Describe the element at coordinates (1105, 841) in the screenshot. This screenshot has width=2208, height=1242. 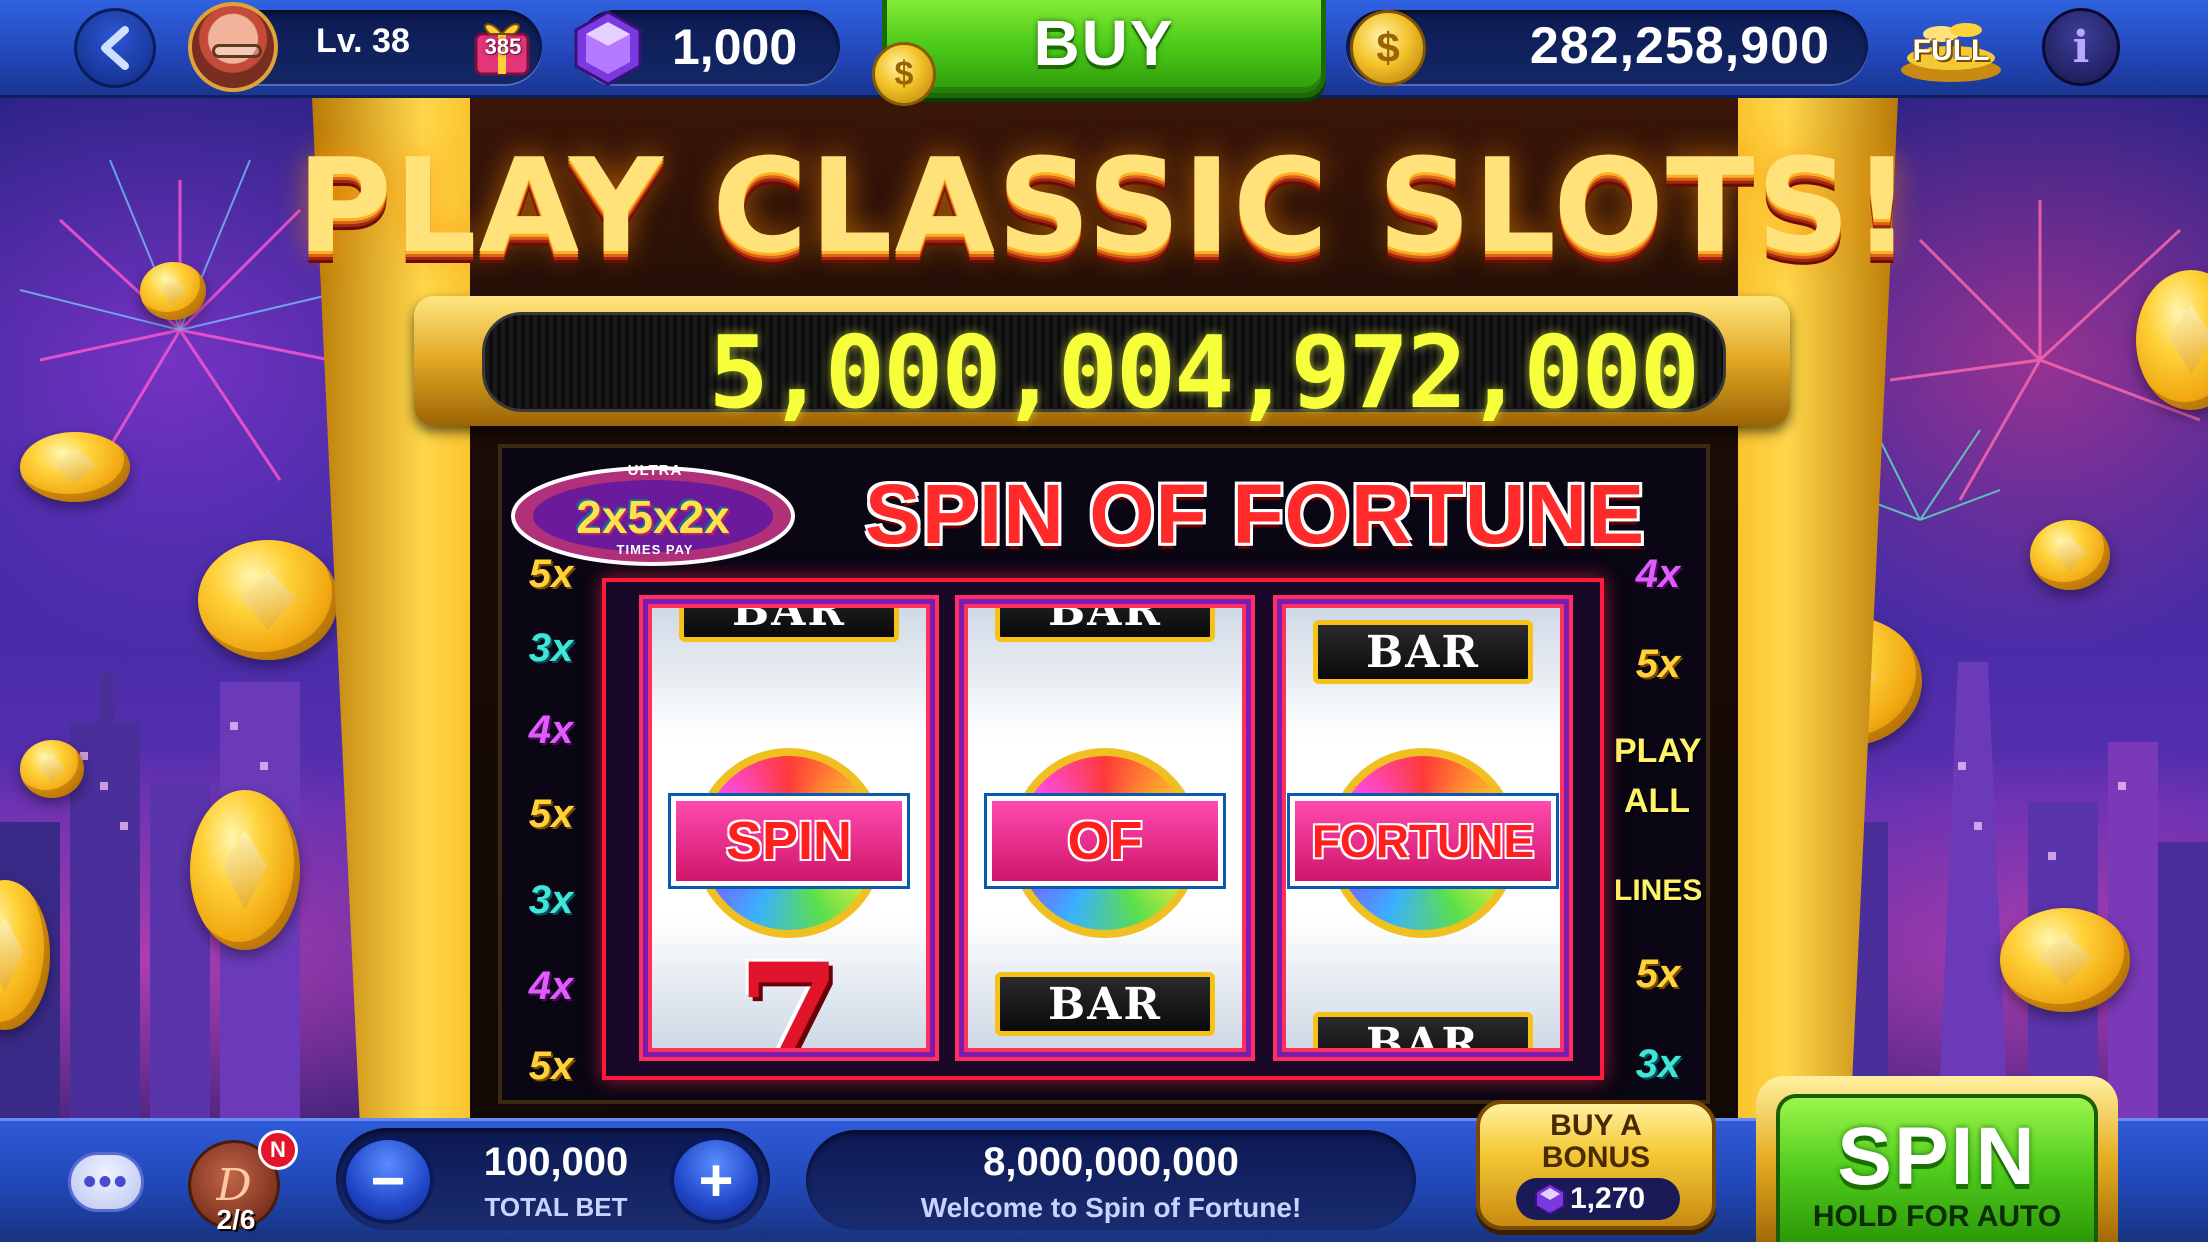
I see `of-symbol-label: OF` at that location.